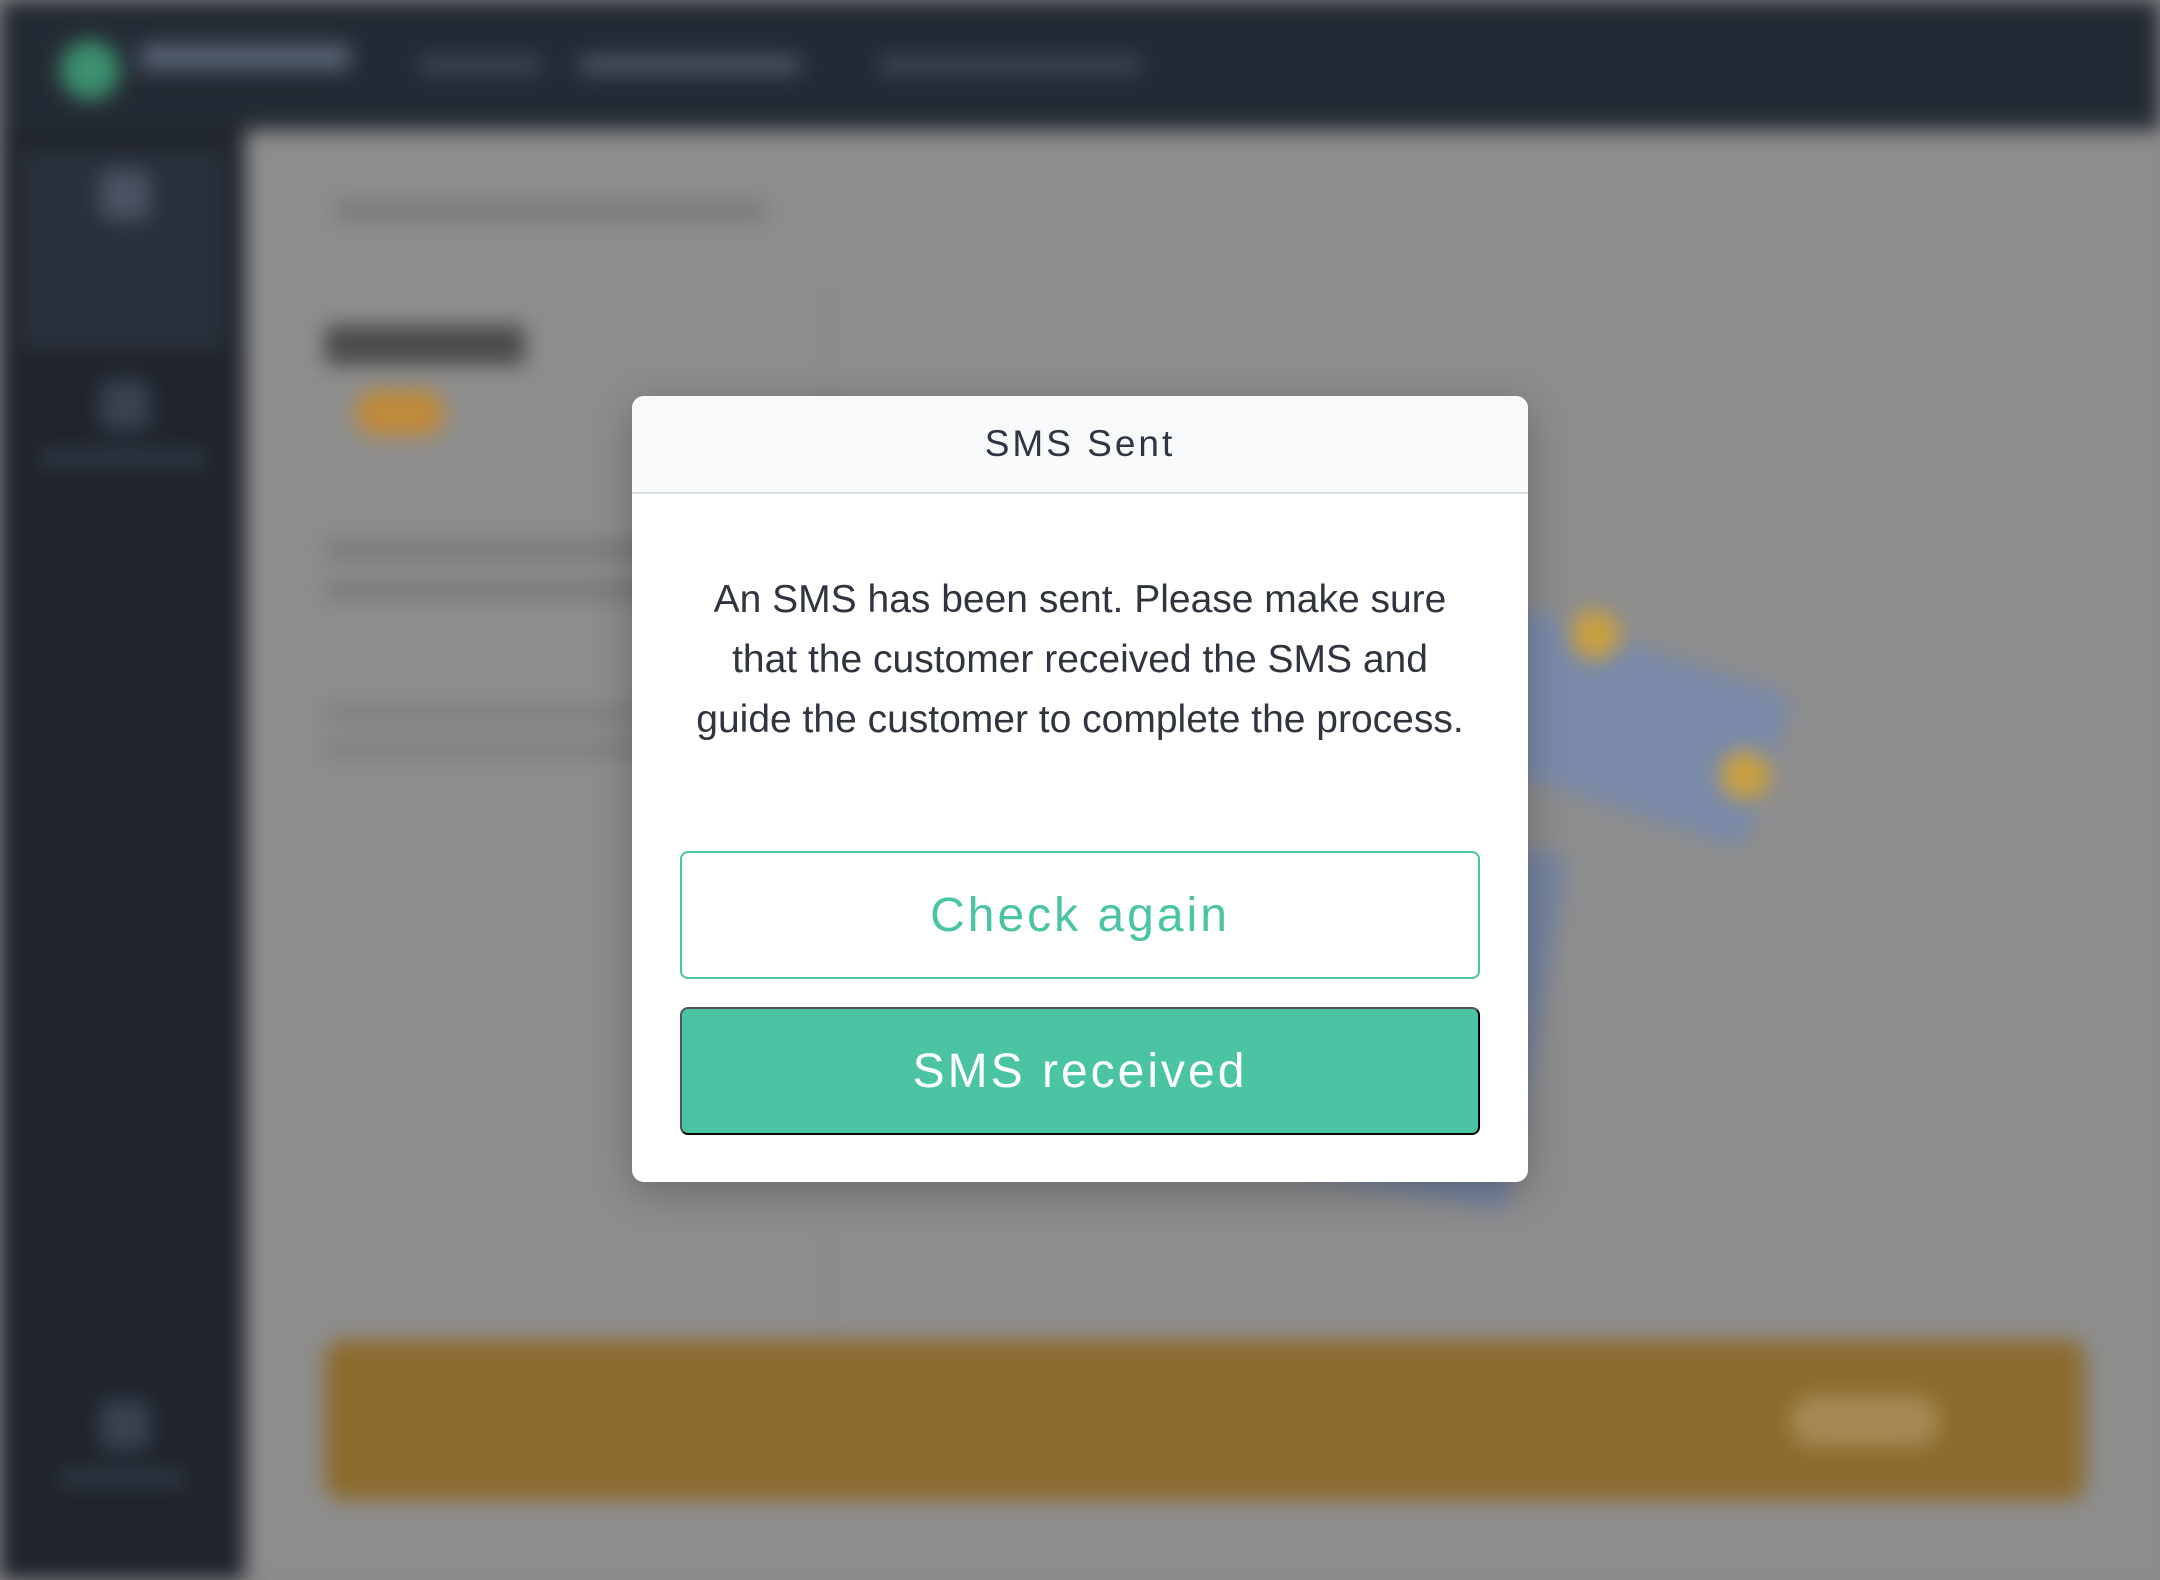 The image size is (2160, 1580). Describe the element at coordinates (1080, 915) in the screenshot. I see `check-again-button: Check again` at that location.